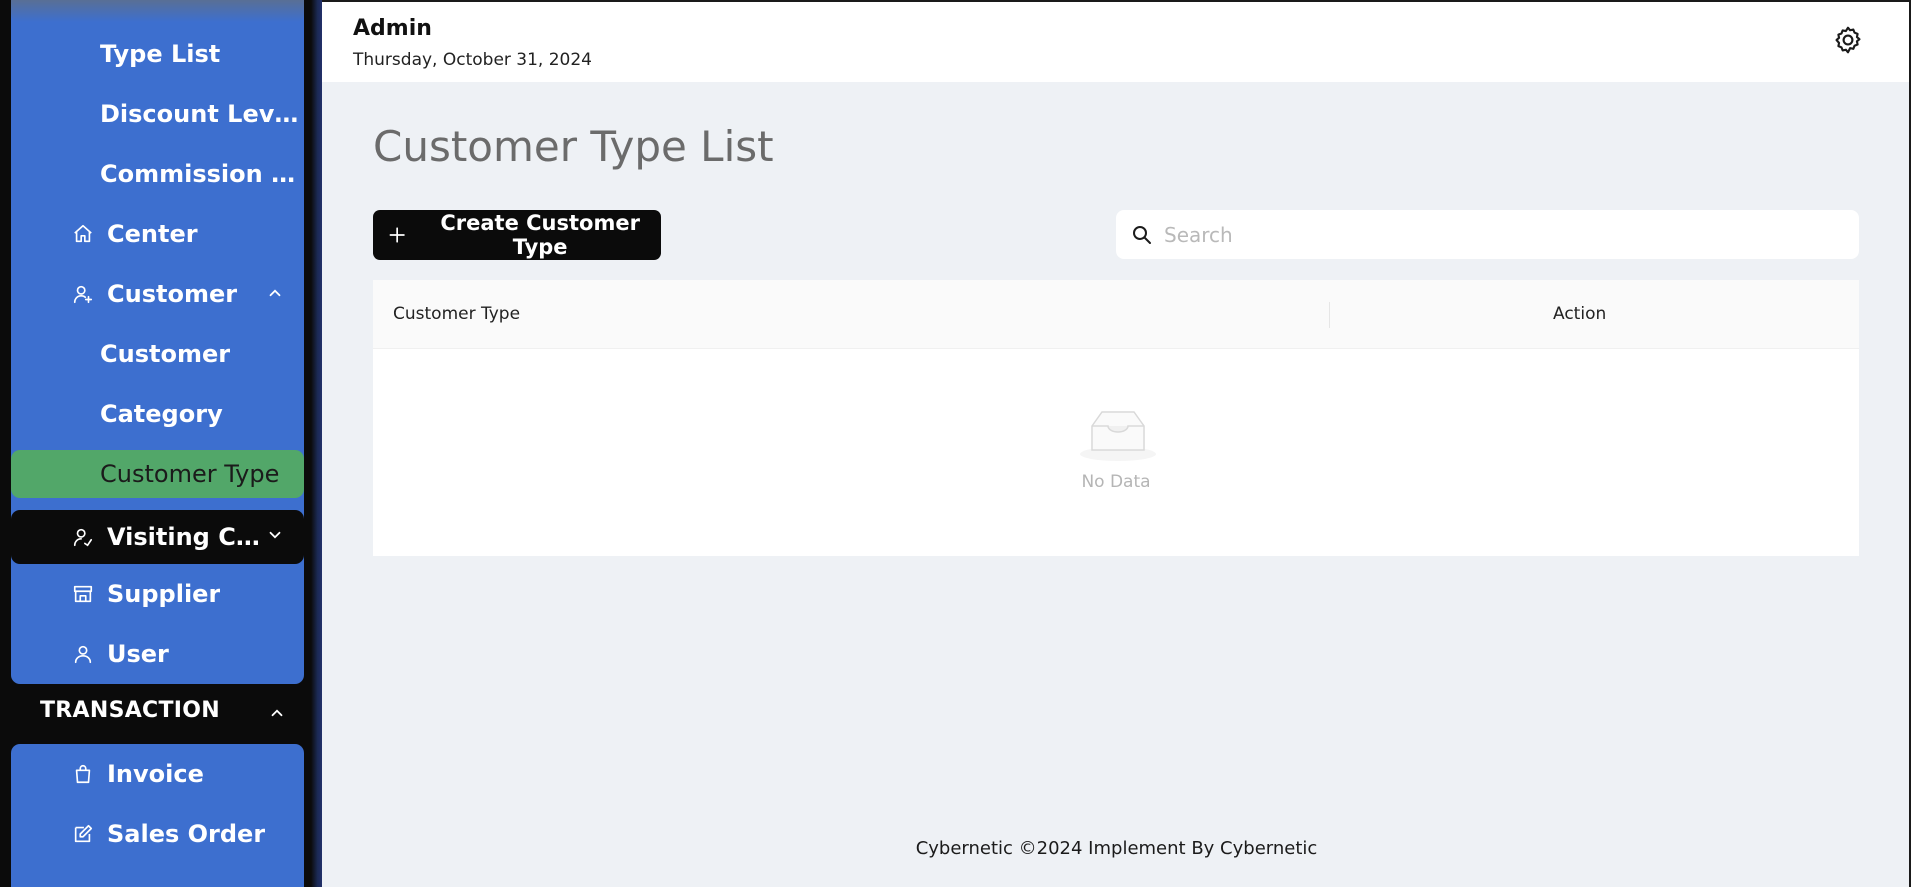 The height and width of the screenshot is (887, 1911). I want to click on plus-icon, so click(397, 235).